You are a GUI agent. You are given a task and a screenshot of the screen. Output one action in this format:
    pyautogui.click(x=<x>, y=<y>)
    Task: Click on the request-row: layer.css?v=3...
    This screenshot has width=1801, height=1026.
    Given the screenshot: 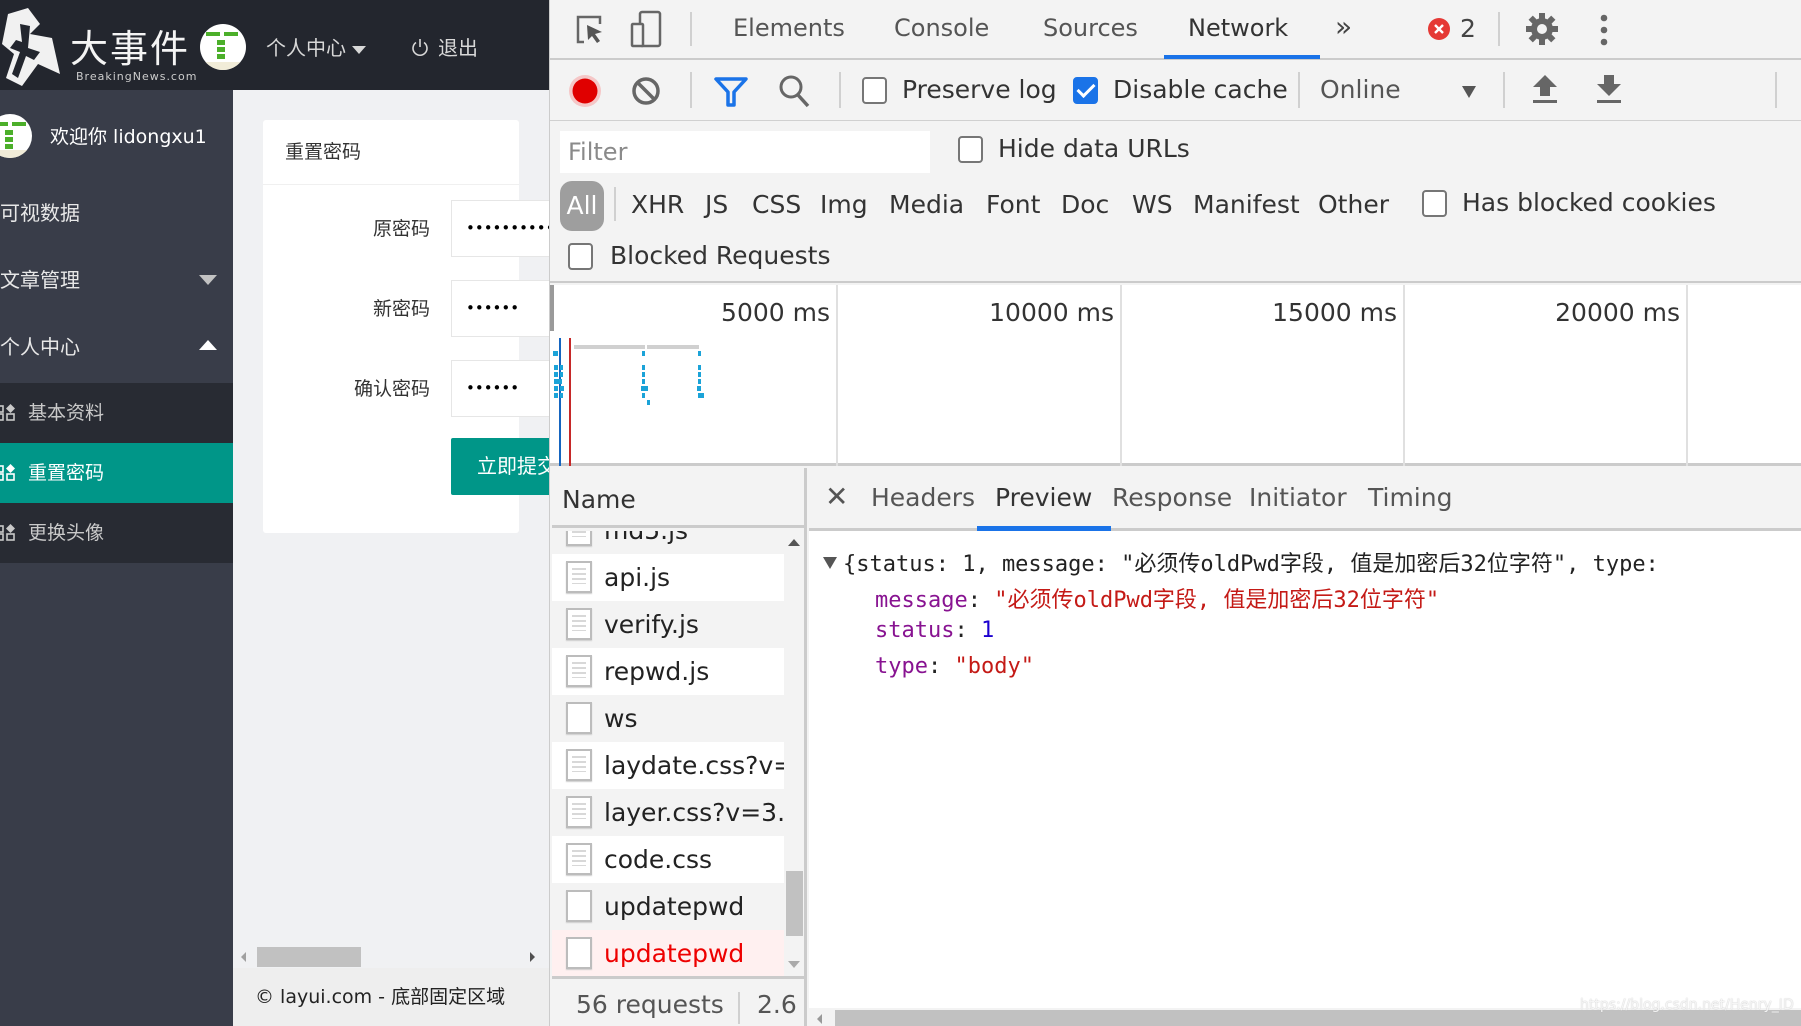 What is the action you would take?
    pyautogui.click(x=668, y=812)
    